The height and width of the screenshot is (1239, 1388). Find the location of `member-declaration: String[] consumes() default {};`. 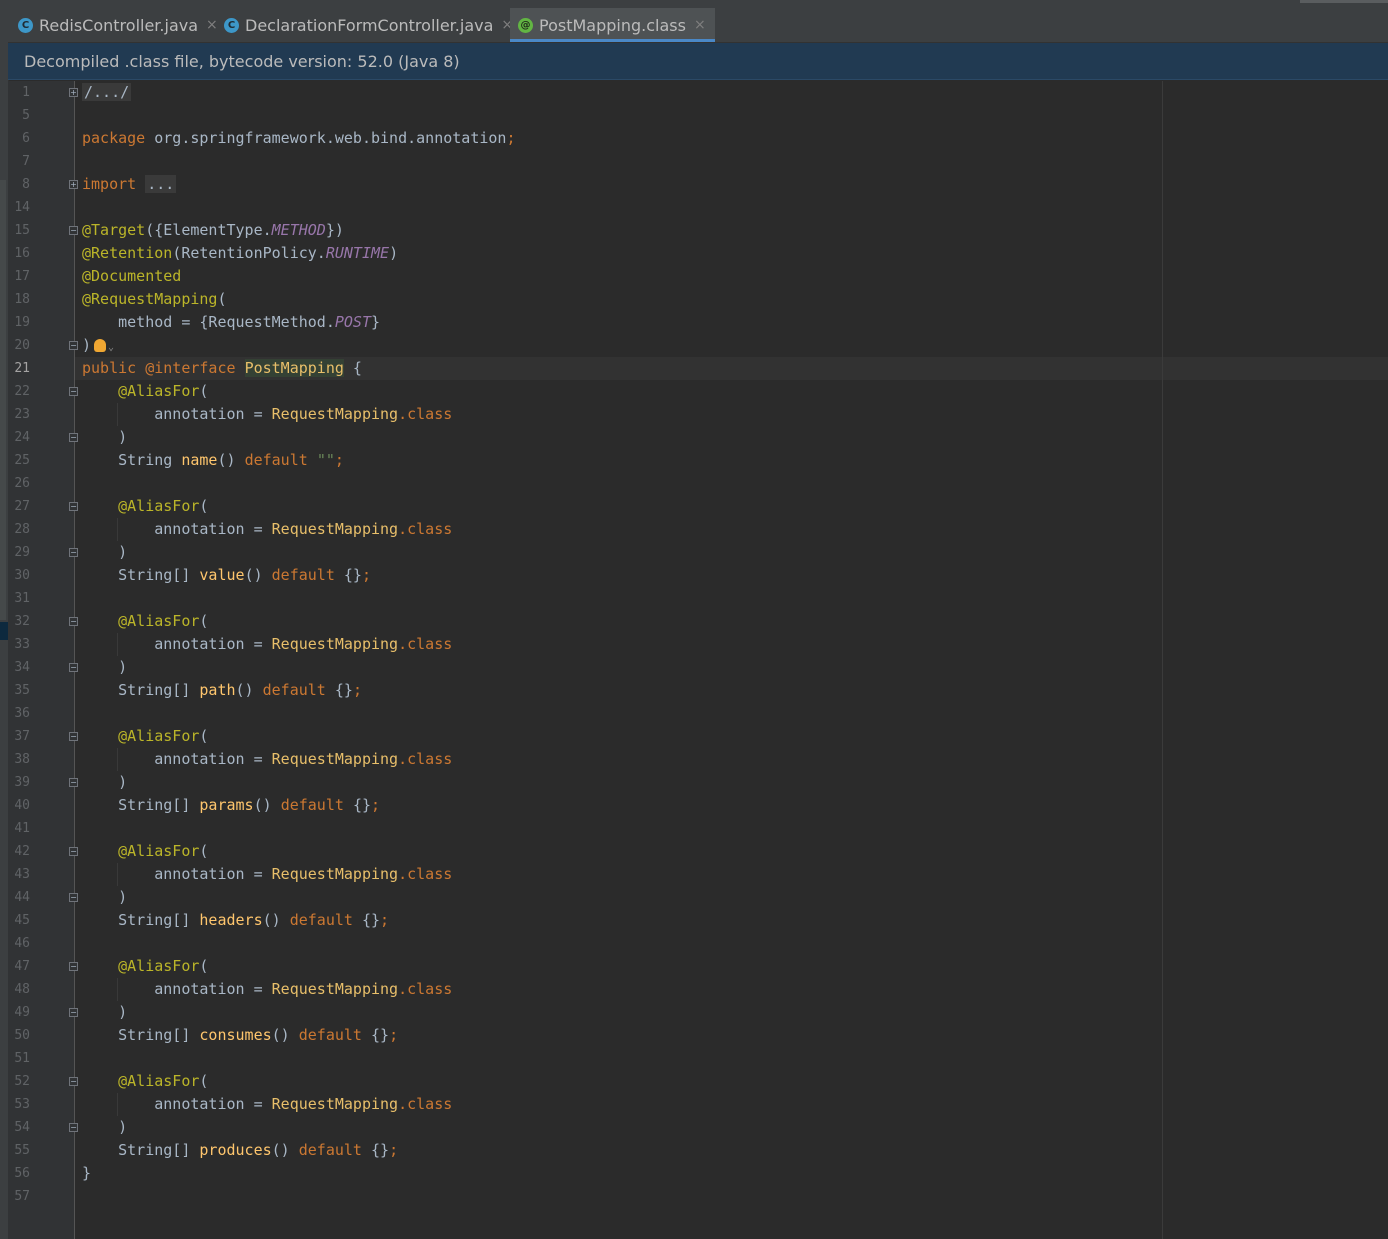

member-declaration: String[] consumes() default {}; is located at coordinates (240, 1035).